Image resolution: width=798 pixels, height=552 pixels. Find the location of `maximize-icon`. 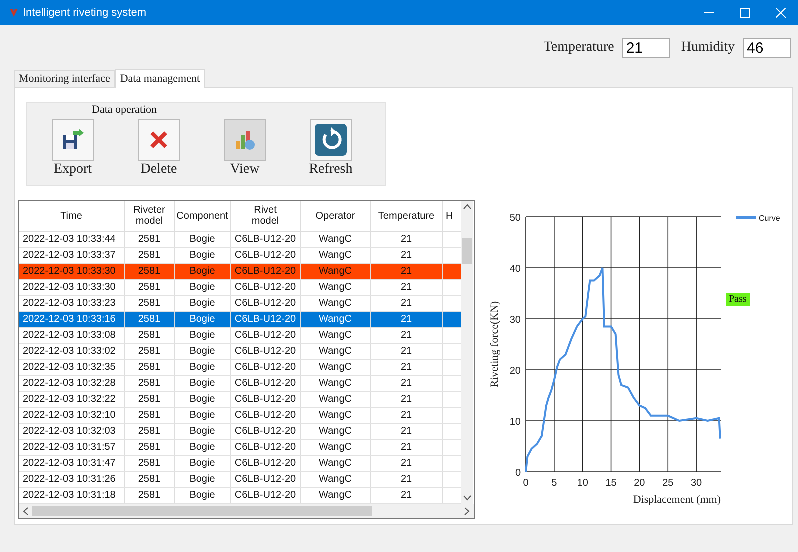

maximize-icon is located at coordinates (745, 13).